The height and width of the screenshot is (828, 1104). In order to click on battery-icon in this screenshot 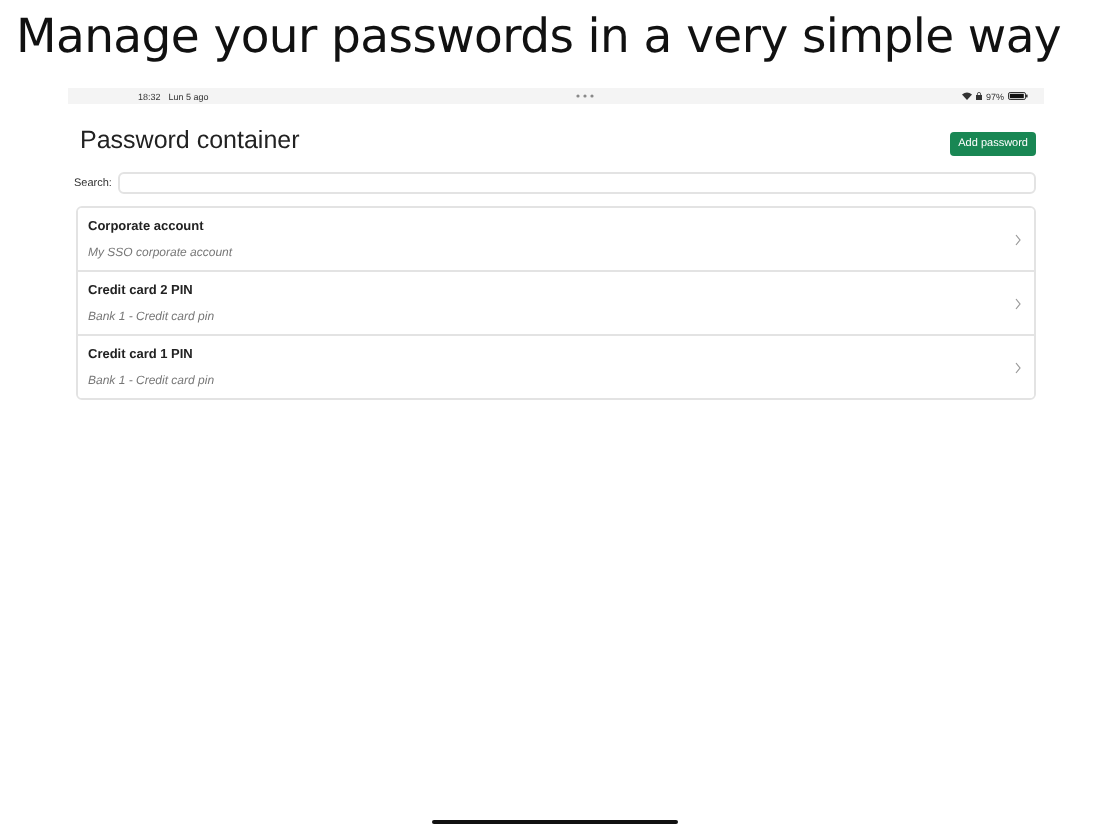, I will do `click(1018, 96)`.